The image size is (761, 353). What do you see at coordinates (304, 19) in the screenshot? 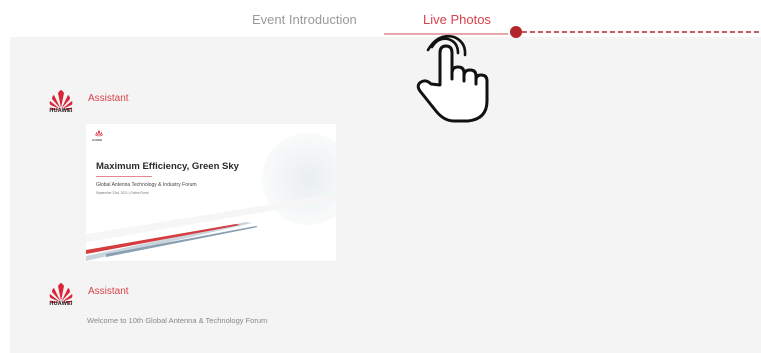
I see `tab-event-introduction: Event Introduction` at bounding box center [304, 19].